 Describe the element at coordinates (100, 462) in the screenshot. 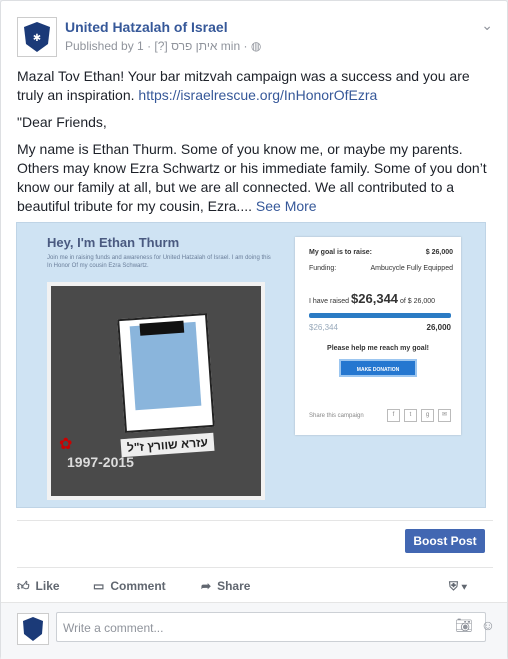

I see `photo-years: 1997-2015` at that location.